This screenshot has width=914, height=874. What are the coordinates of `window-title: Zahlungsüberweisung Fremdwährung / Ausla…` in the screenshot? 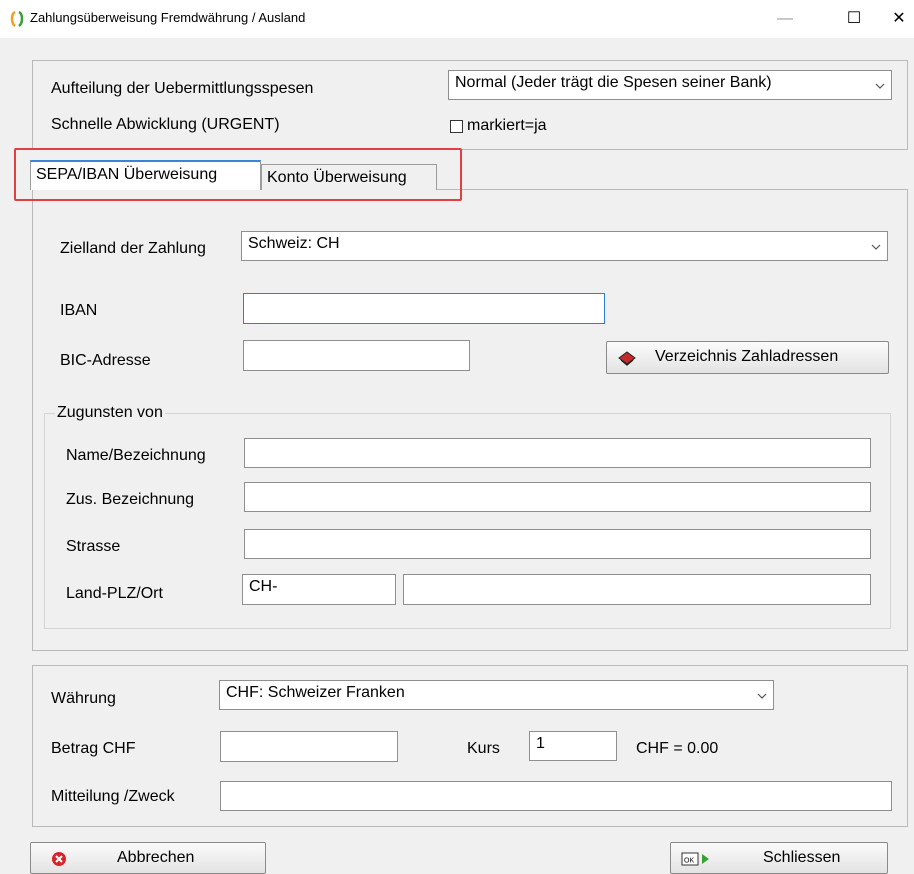 It's located at (168, 17).